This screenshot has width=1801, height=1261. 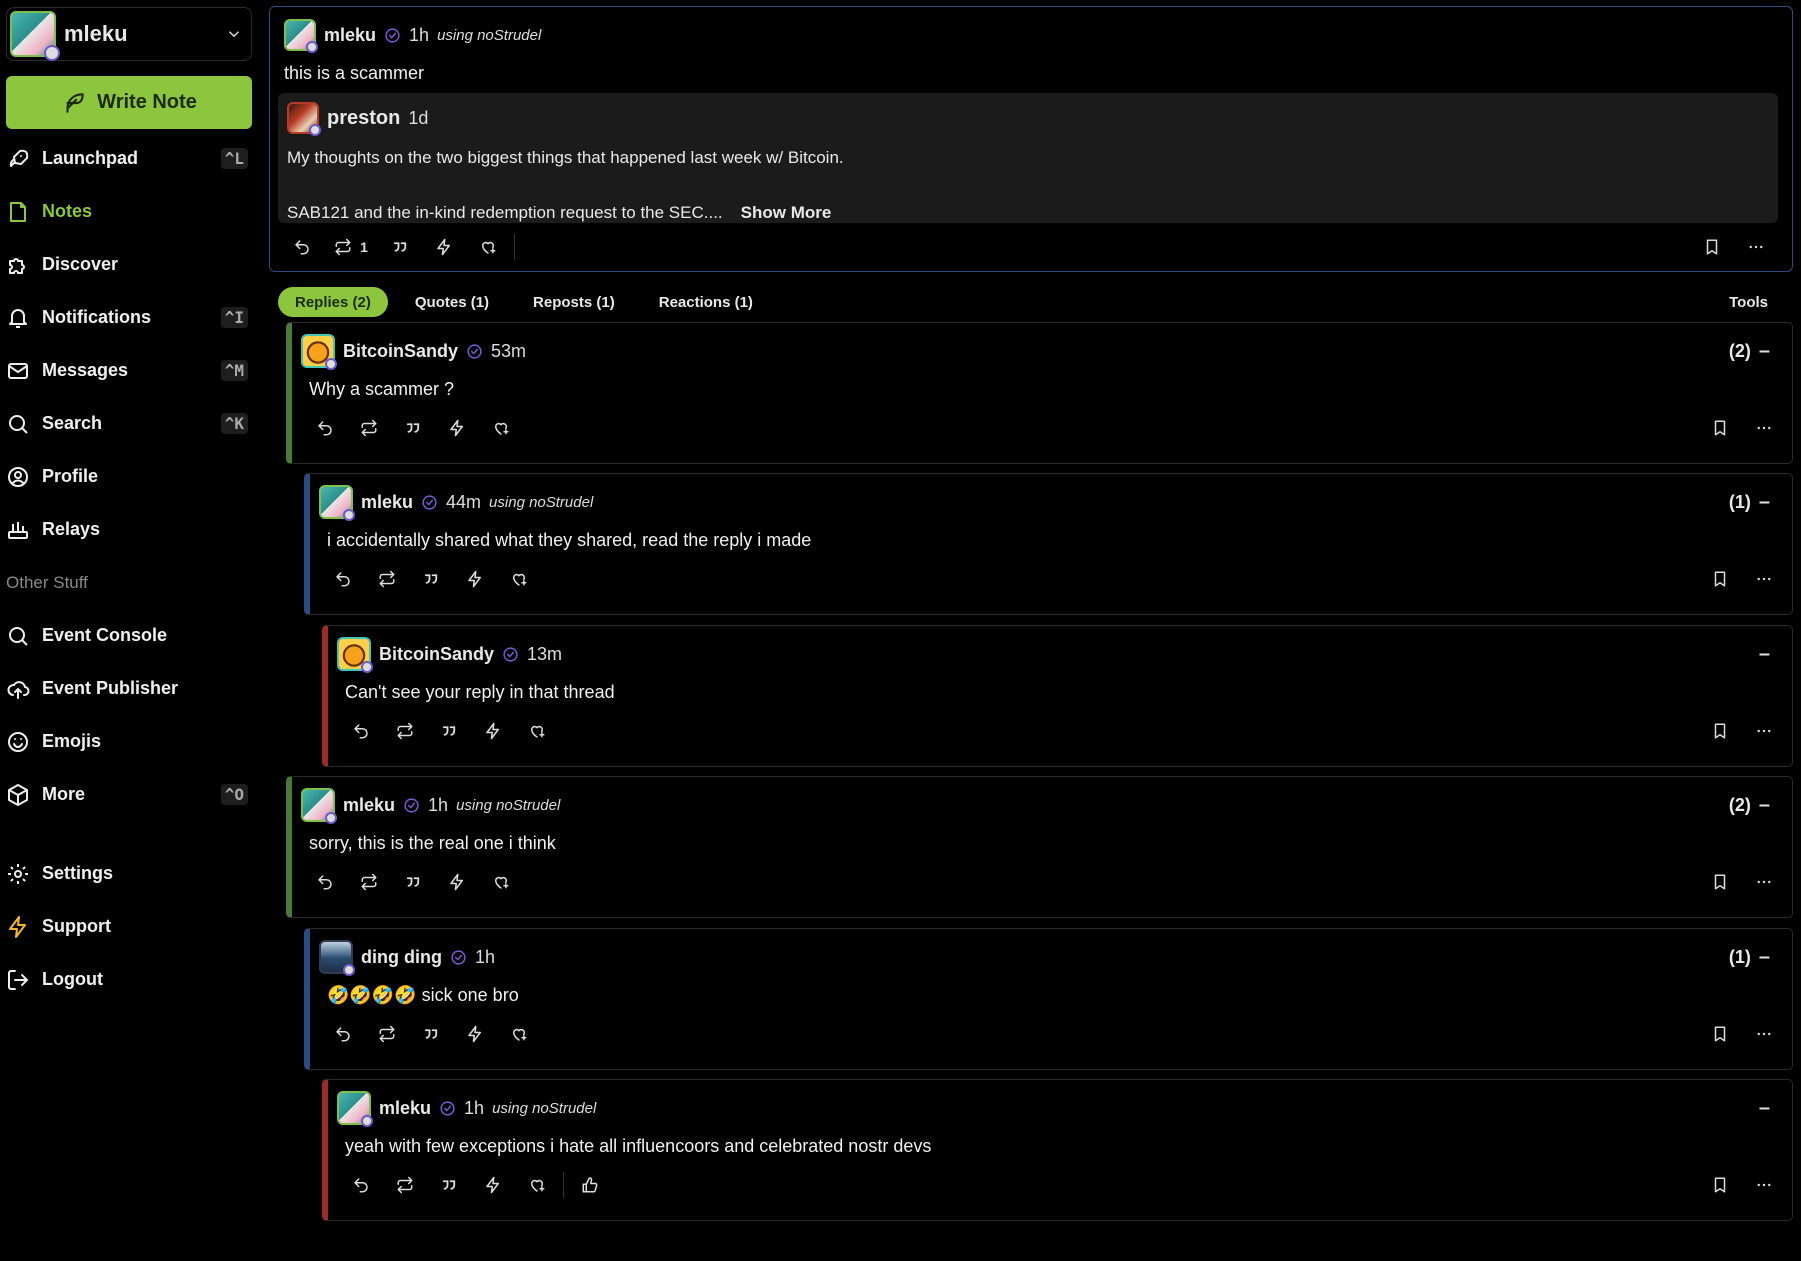 I want to click on nav-notifications: Notifications ^I, so click(x=129, y=317).